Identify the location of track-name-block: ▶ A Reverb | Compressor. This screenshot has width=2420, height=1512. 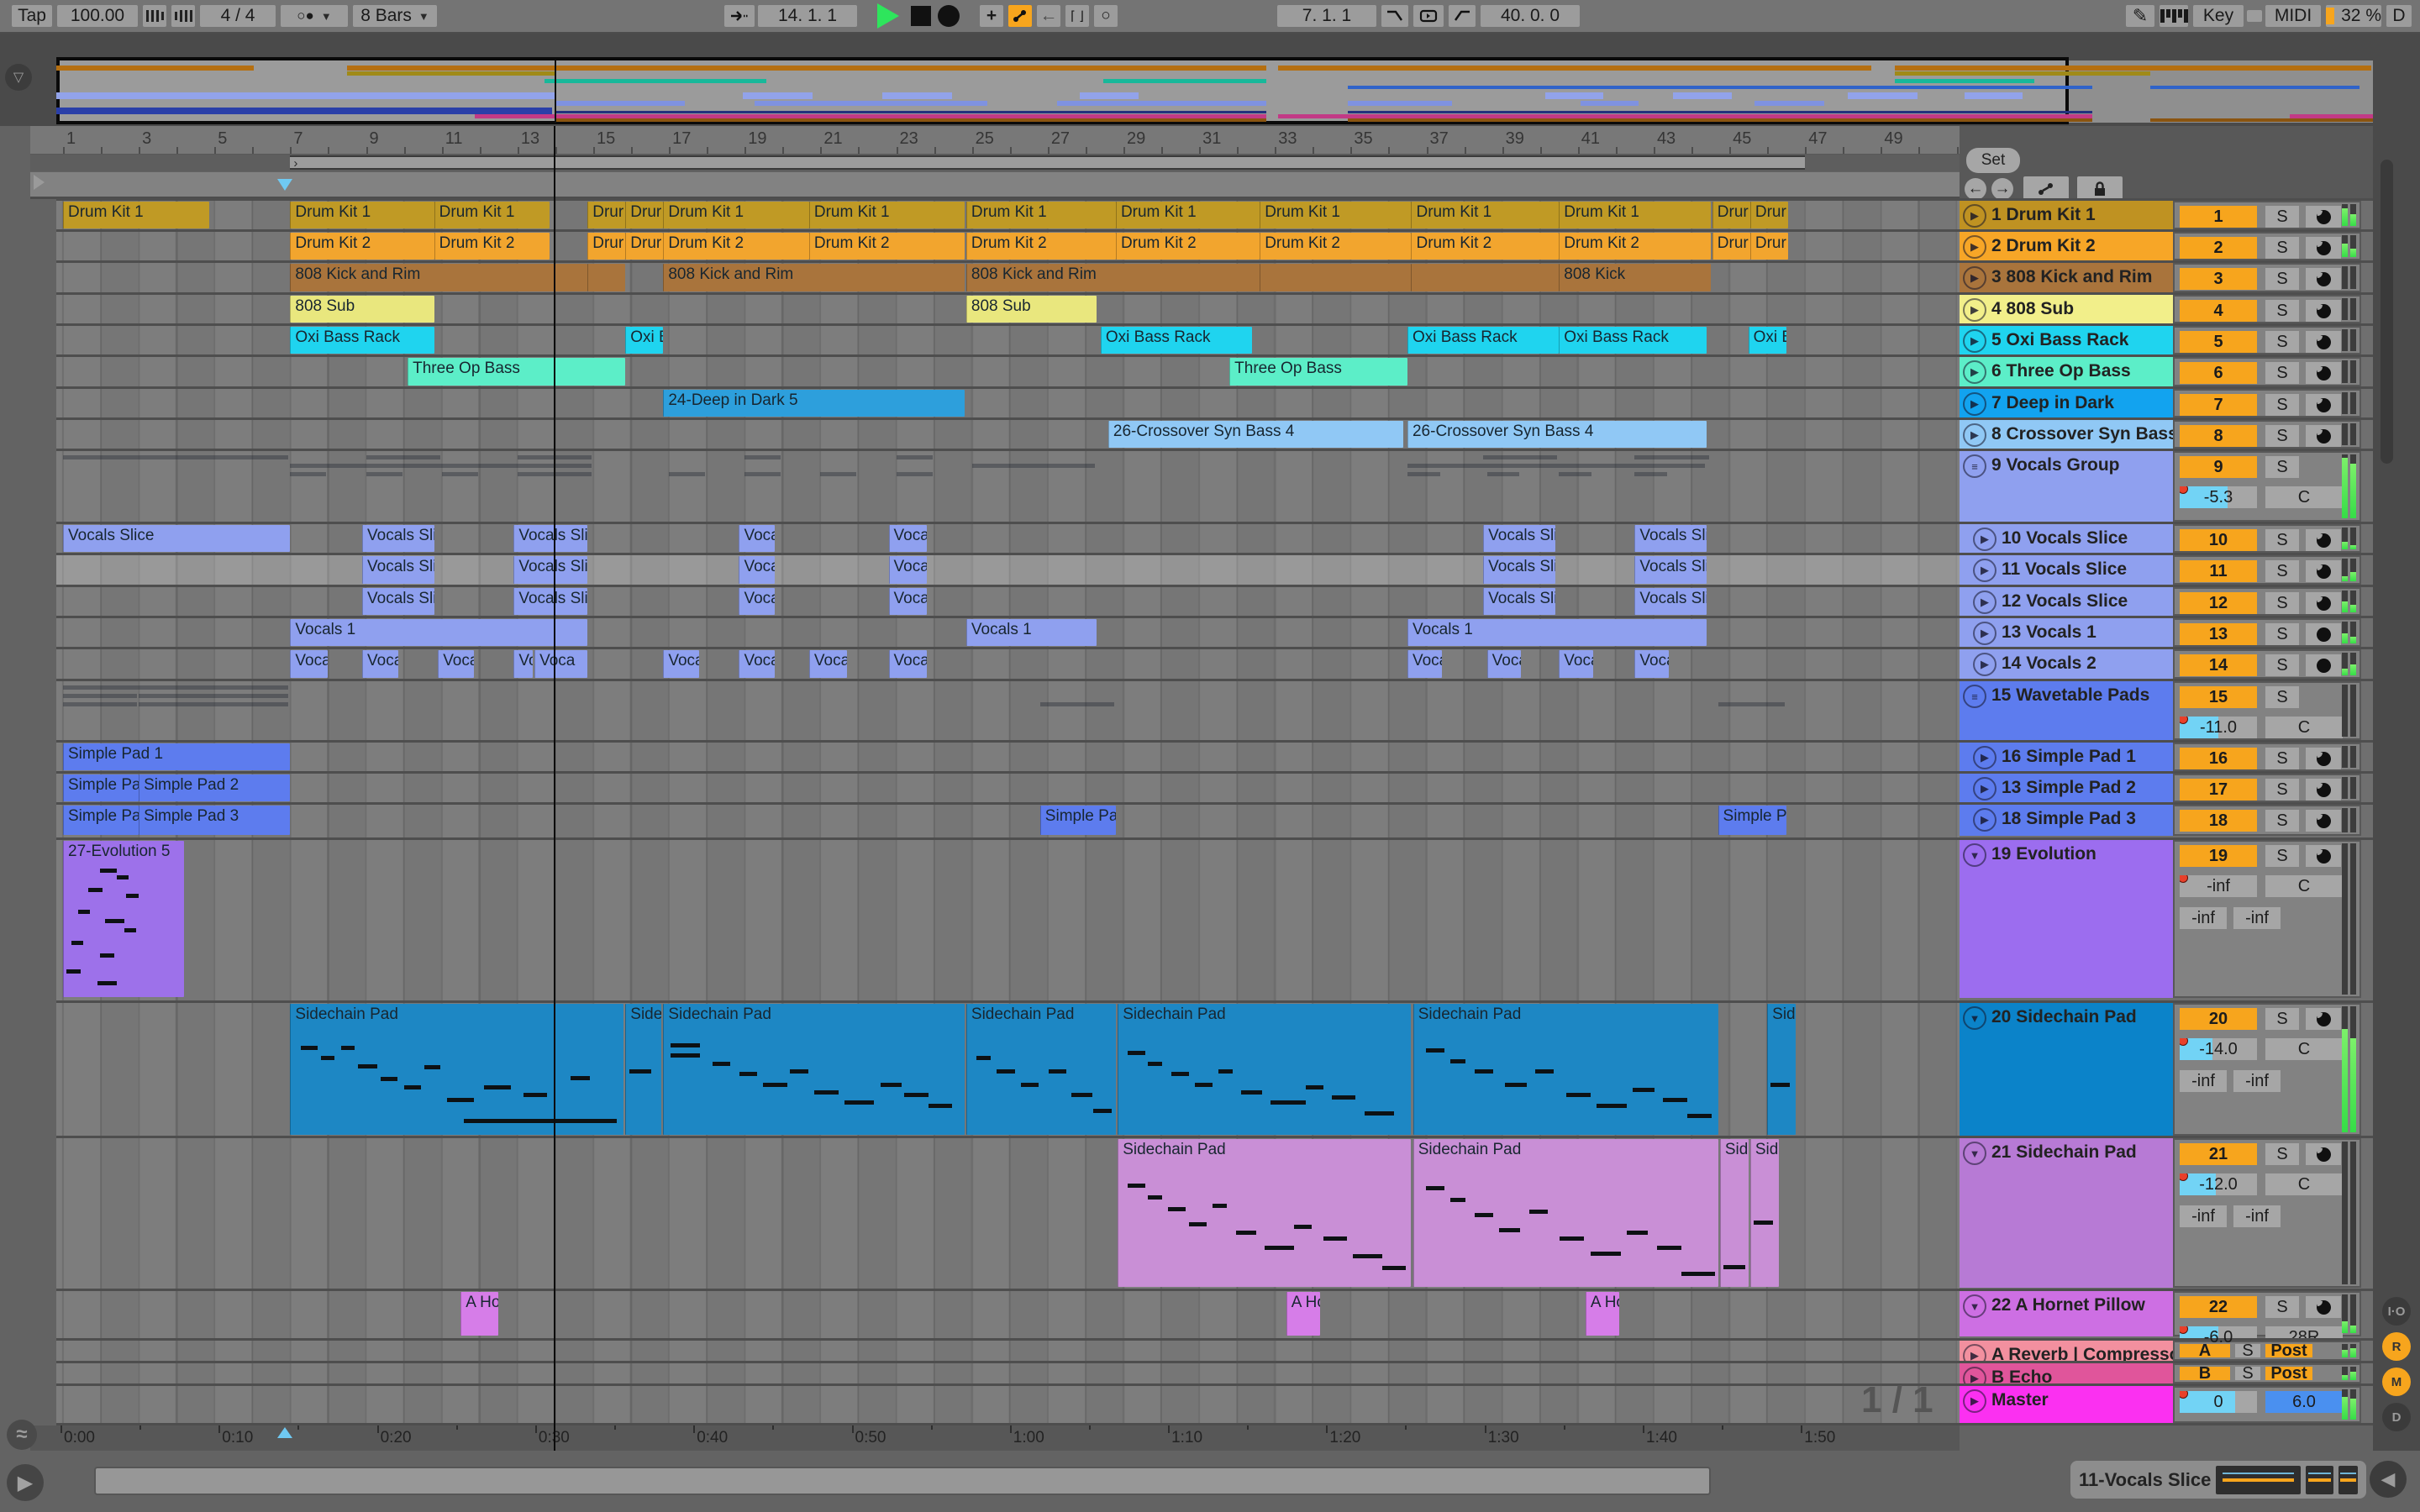
(2066, 1351).